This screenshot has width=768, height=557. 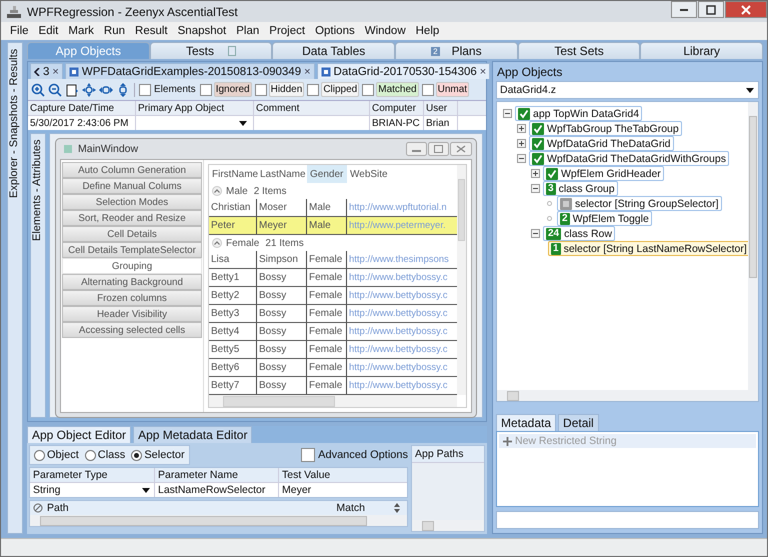 What do you see at coordinates (627, 520) in the screenshot?
I see `input-field` at bounding box center [627, 520].